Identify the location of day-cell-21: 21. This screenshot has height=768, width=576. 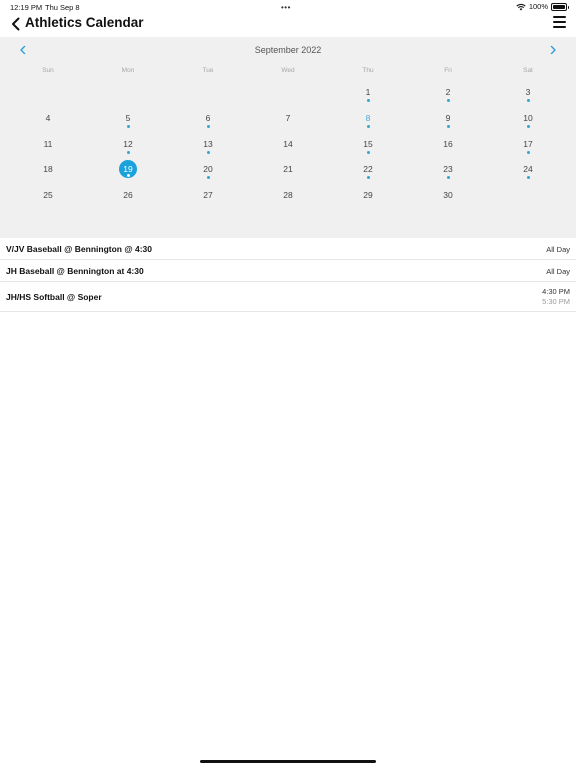
(288, 169).